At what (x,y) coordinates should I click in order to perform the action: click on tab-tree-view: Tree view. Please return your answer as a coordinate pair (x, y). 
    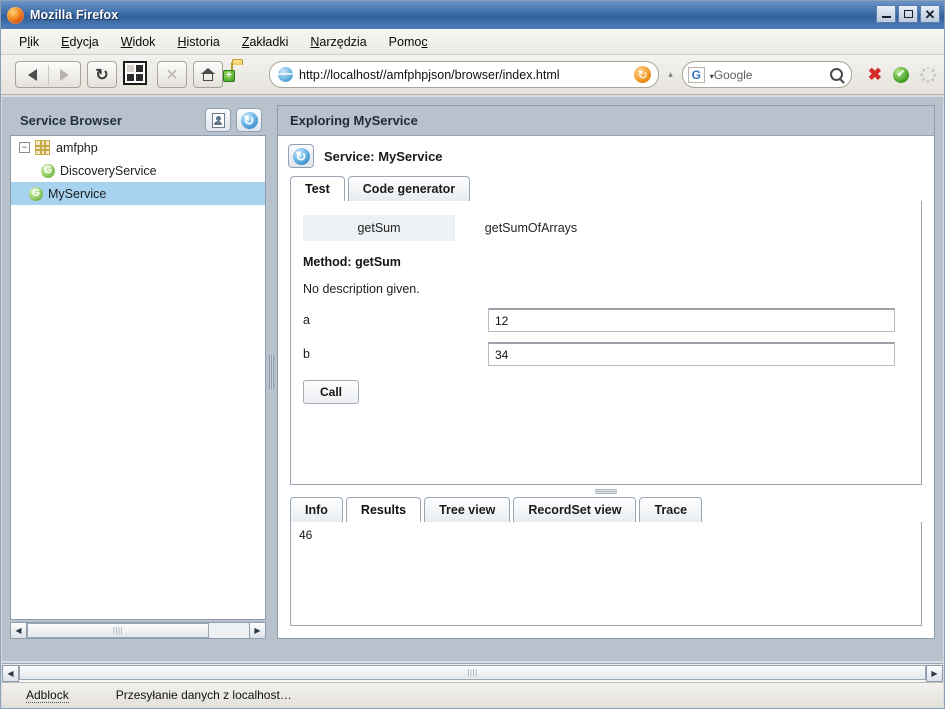
    Looking at the image, I should click on (467, 509).